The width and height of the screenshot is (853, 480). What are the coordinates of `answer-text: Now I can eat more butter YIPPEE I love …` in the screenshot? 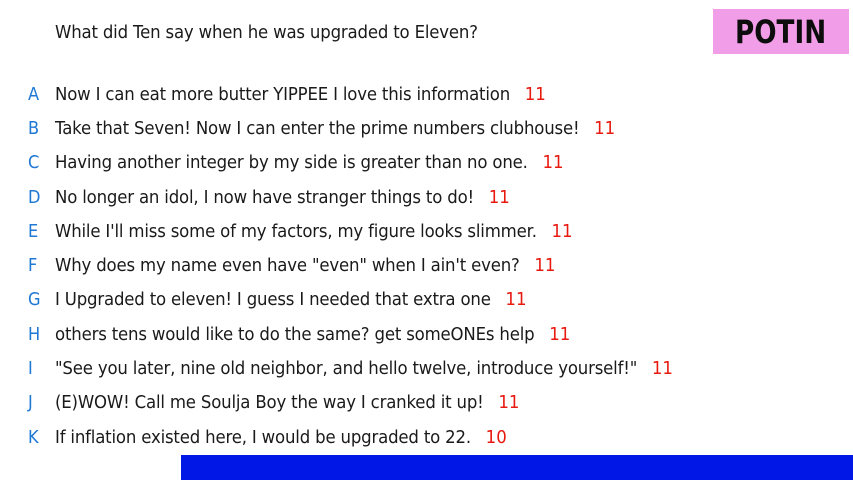 It's located at (283, 94).